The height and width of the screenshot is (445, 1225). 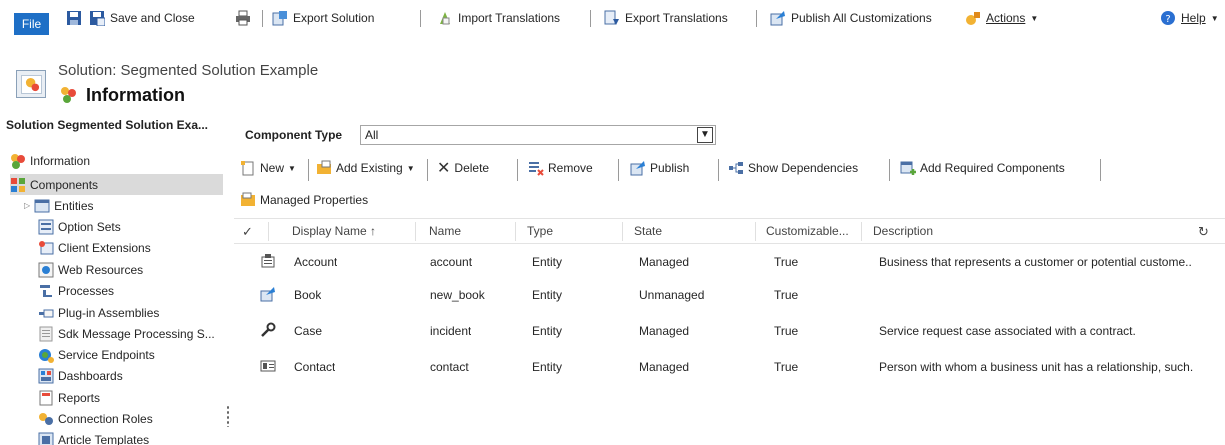 I want to click on add-existing-button: Add Existing ▼, so click(x=365, y=168).